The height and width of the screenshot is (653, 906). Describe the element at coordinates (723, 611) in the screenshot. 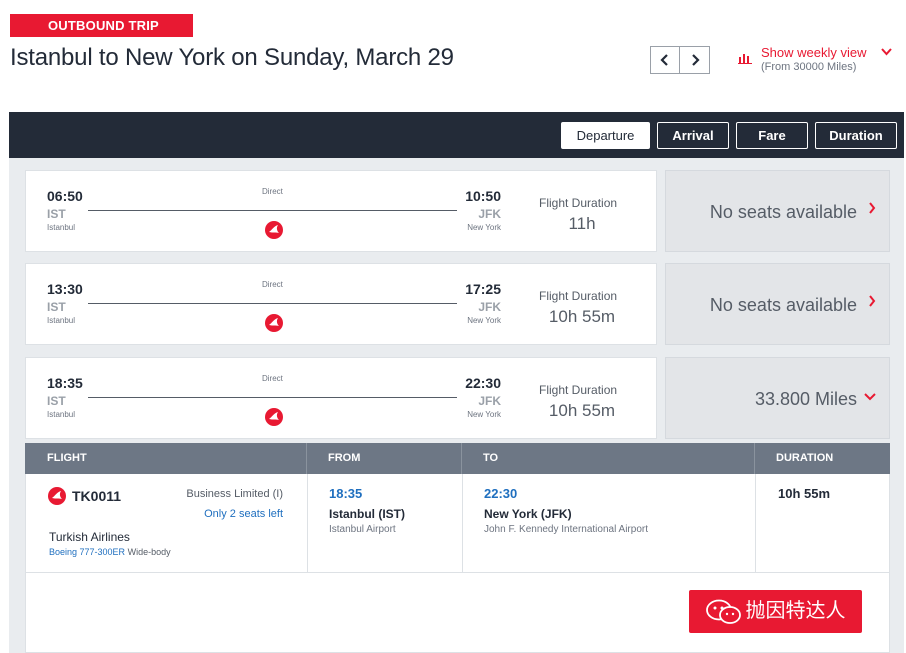

I see `wechat-icon` at that location.